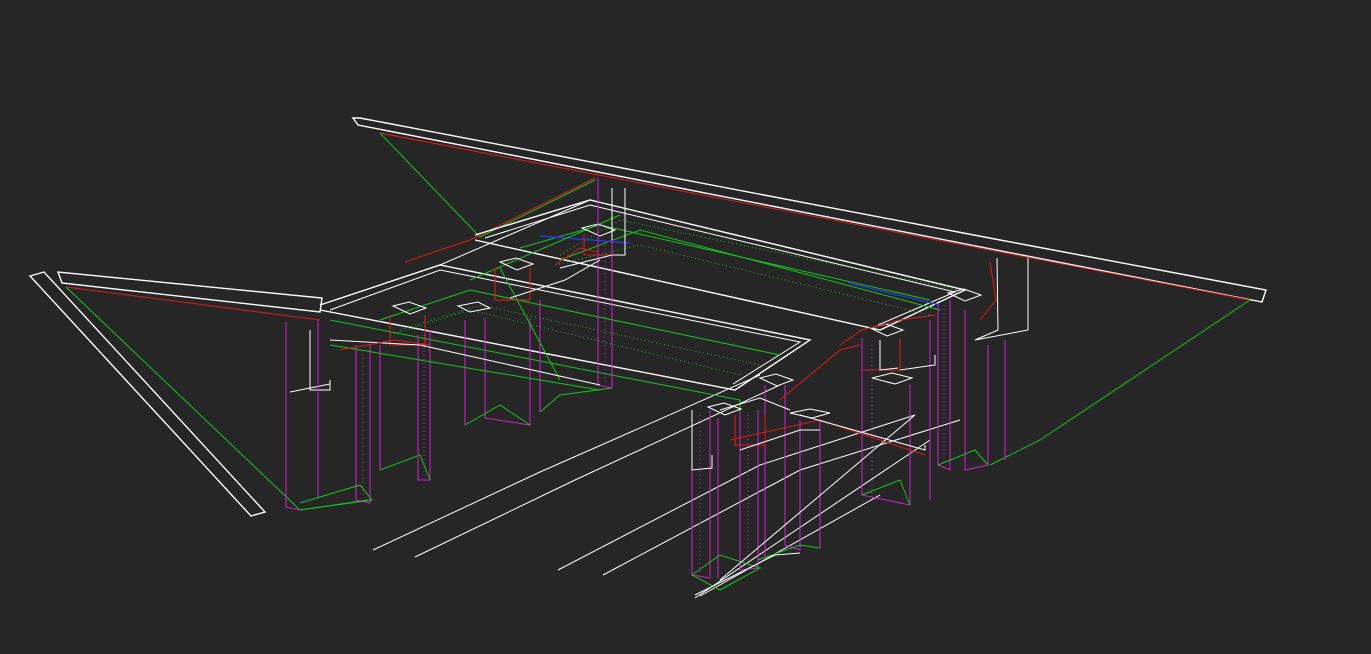 The width and height of the screenshot is (1371, 654). Describe the element at coordinates (471, 319) in the screenshot. I see `bracing-lines` at that location.